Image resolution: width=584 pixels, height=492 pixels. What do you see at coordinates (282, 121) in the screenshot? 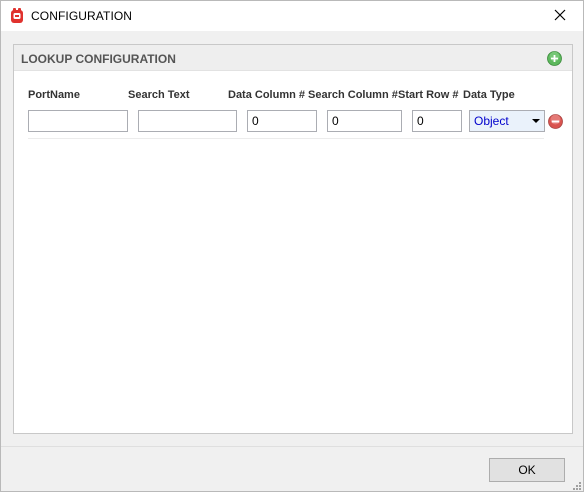
I see `data-column-input: 0` at bounding box center [282, 121].